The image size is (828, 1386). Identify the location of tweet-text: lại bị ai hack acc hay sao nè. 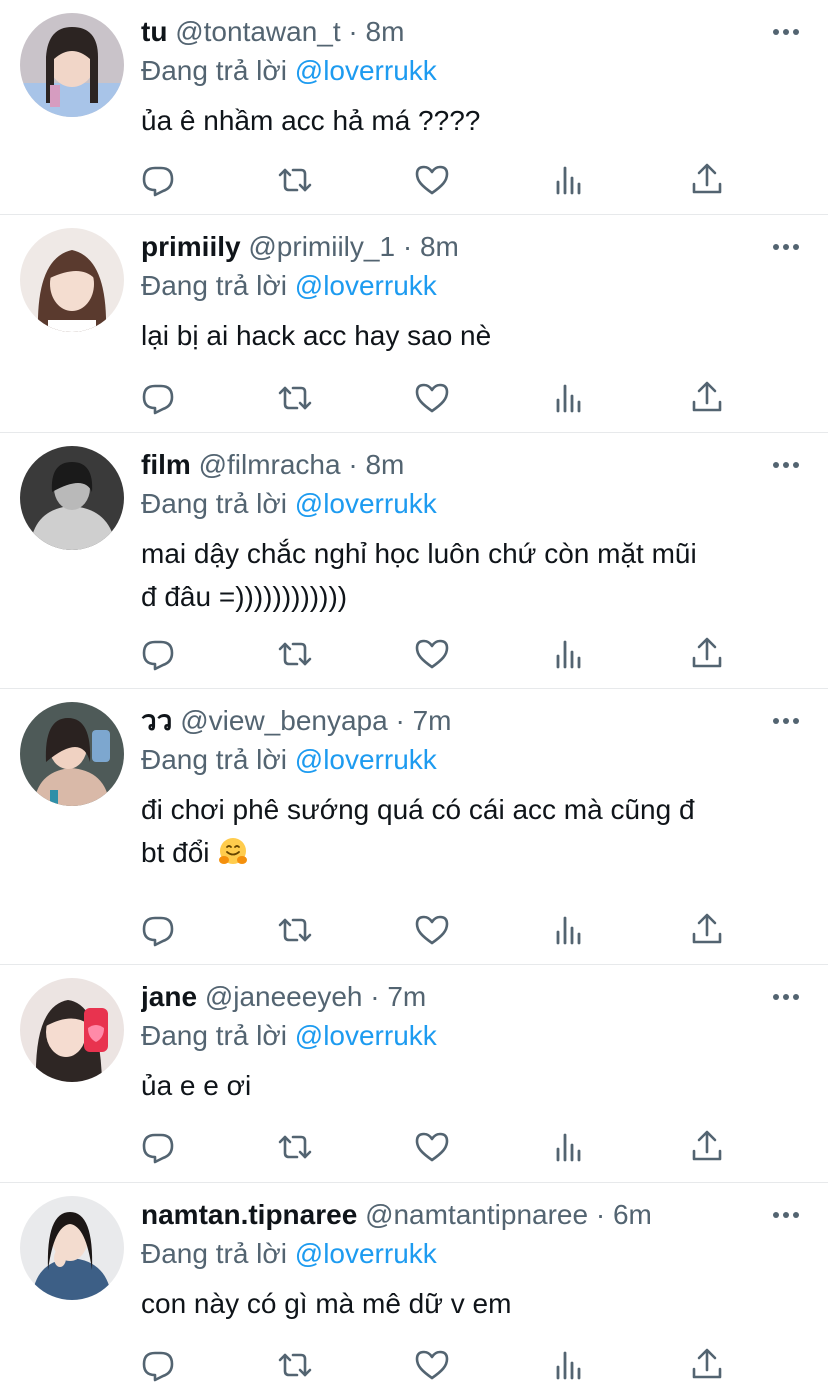
(470, 335).